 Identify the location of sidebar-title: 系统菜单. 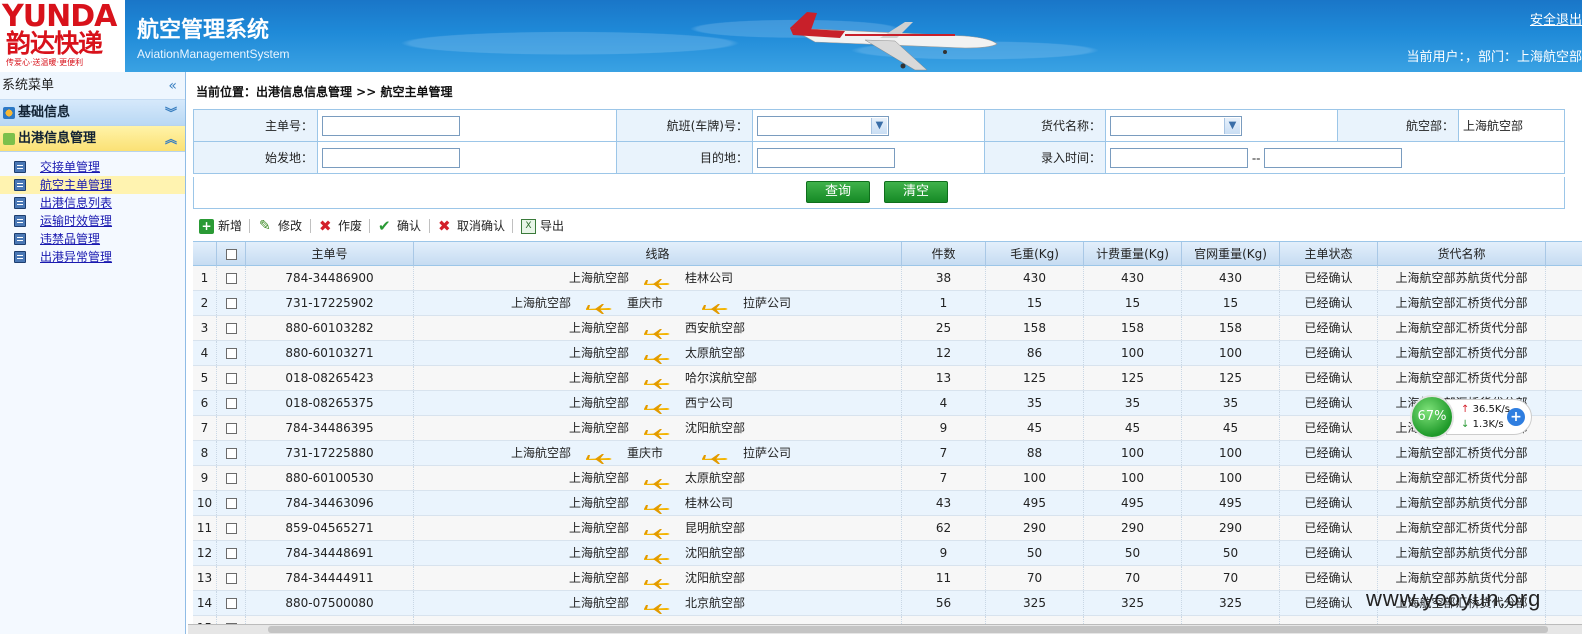
(28, 85).